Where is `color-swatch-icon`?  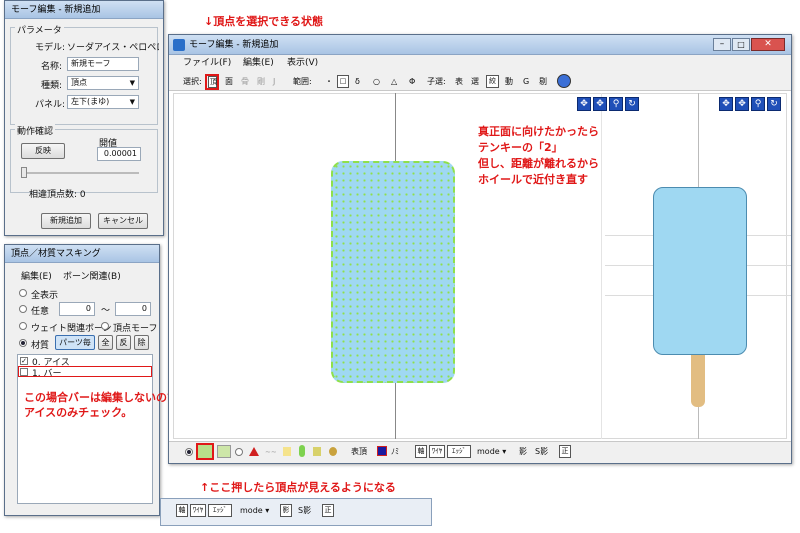 color-swatch-icon is located at coordinates (382, 451).